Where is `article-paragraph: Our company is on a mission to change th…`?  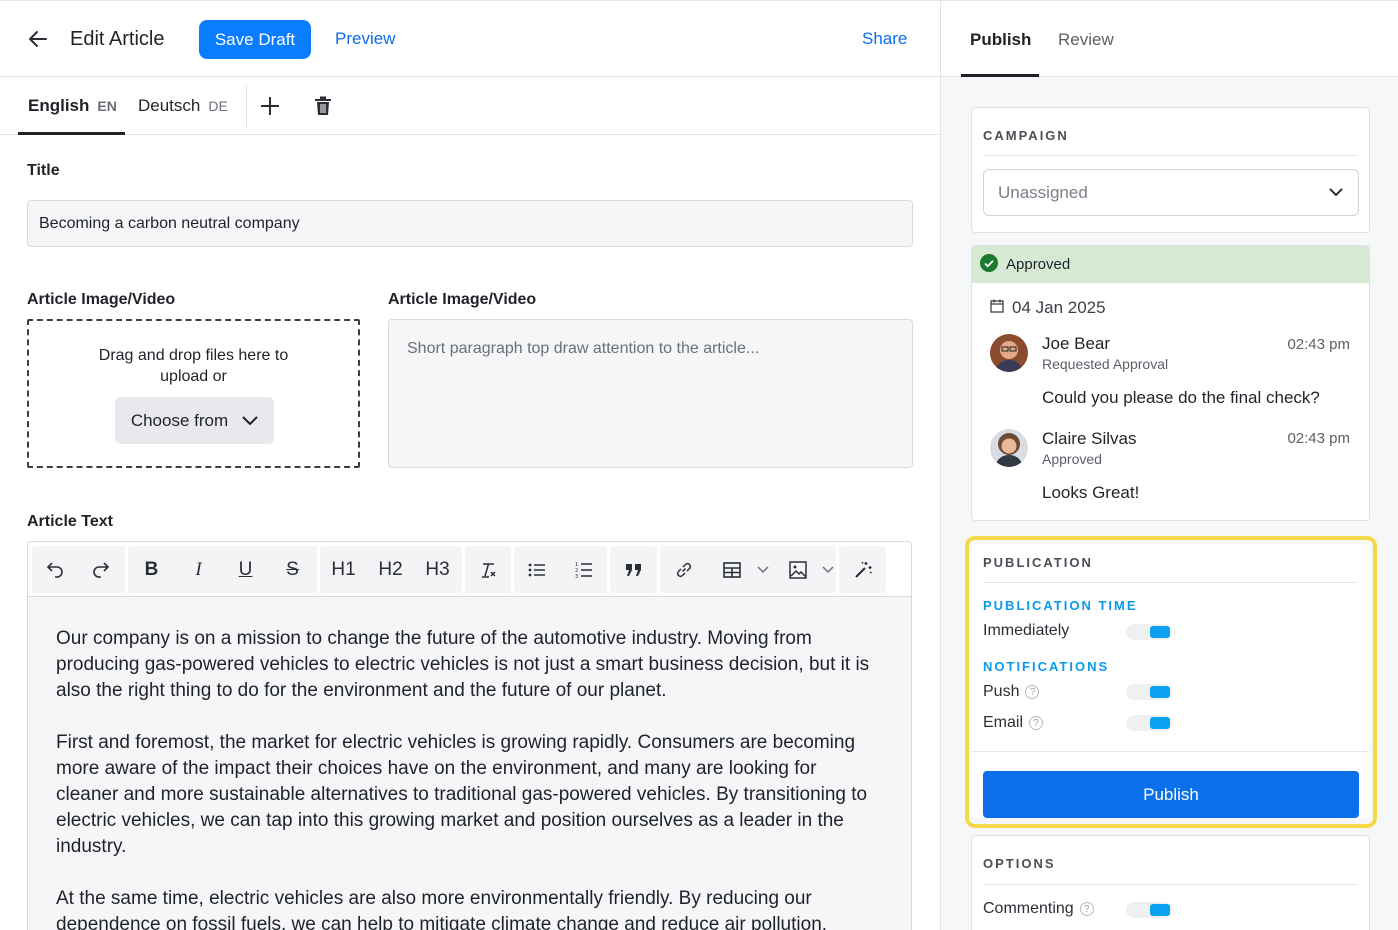
article-paragraph: Our company is on a mission to change th… is located at coordinates (463, 664).